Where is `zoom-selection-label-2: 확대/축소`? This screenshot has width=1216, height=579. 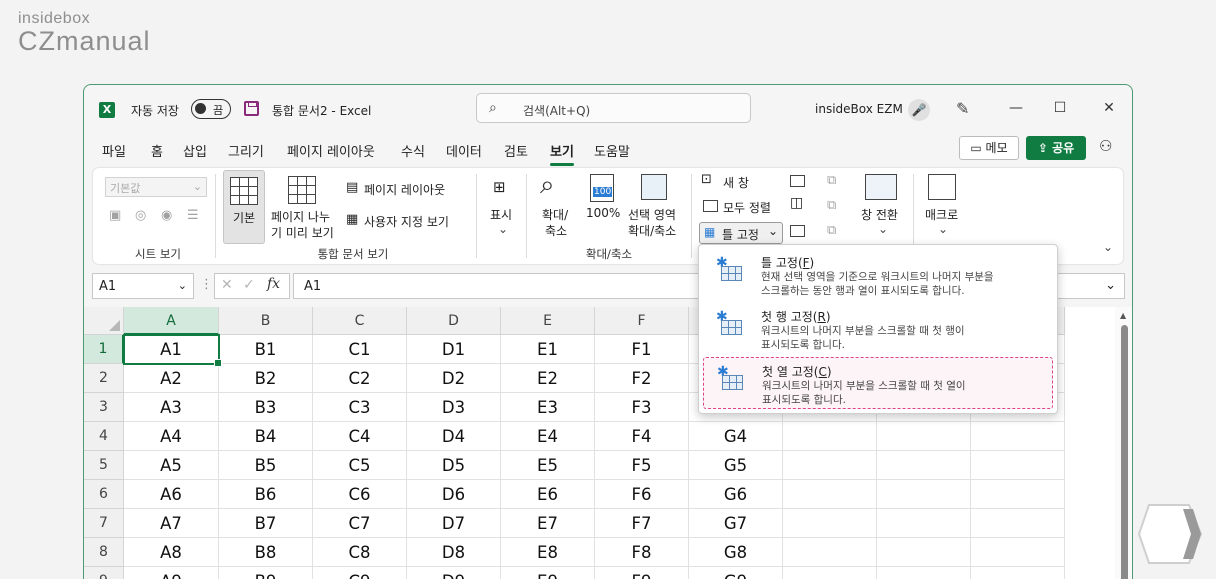
zoom-selection-label-2: 확대/축소 is located at coordinates (652, 230).